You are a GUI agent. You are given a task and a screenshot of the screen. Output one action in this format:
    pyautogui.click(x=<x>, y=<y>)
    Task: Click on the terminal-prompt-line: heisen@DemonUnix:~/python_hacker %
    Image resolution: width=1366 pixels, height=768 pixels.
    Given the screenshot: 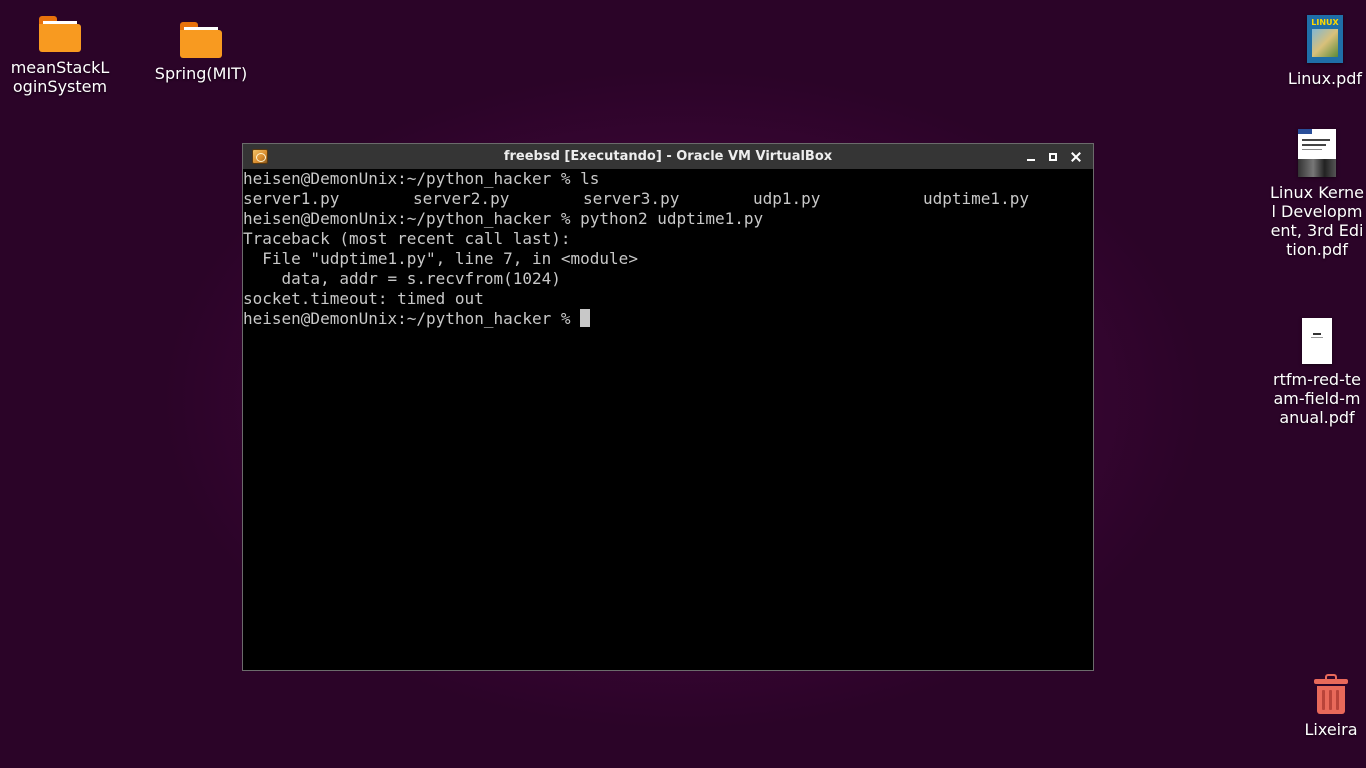 What is the action you would take?
    pyautogui.click(x=668, y=319)
    